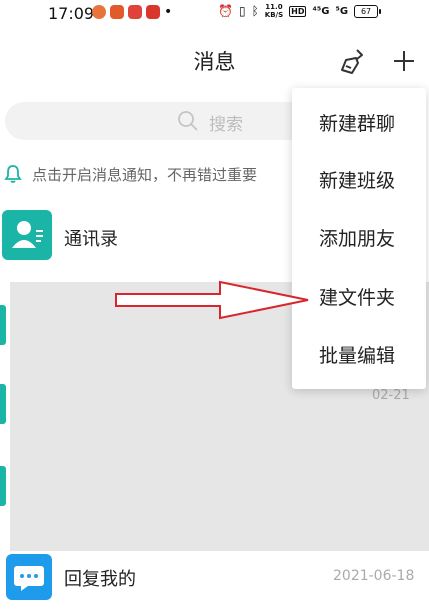  What do you see at coordinates (188, 121) in the screenshot?
I see `search-icon` at bounding box center [188, 121].